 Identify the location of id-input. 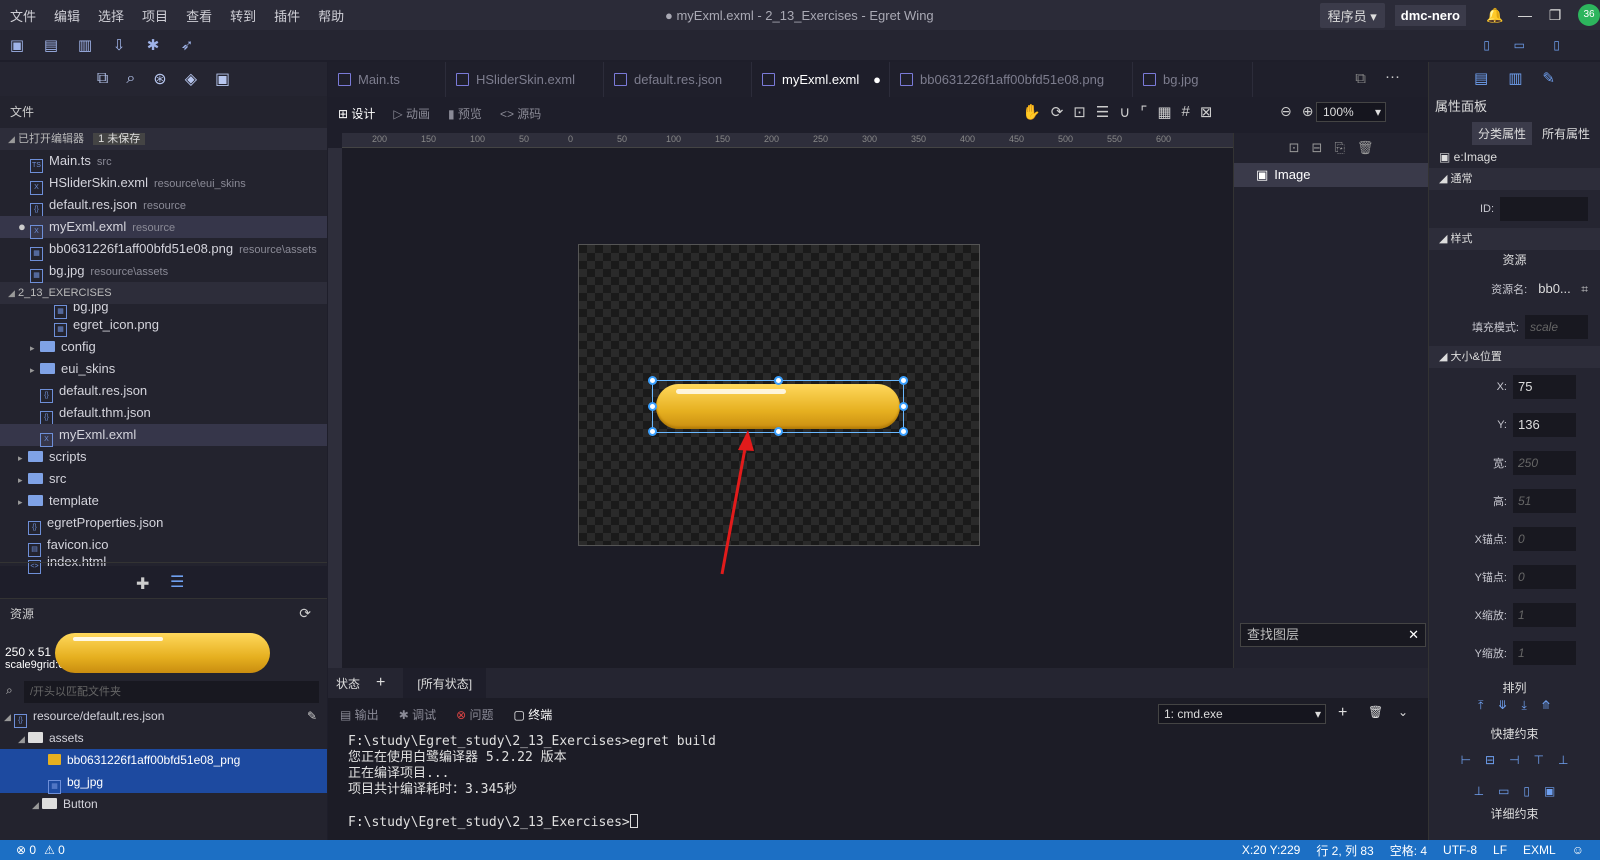
(1544, 209).